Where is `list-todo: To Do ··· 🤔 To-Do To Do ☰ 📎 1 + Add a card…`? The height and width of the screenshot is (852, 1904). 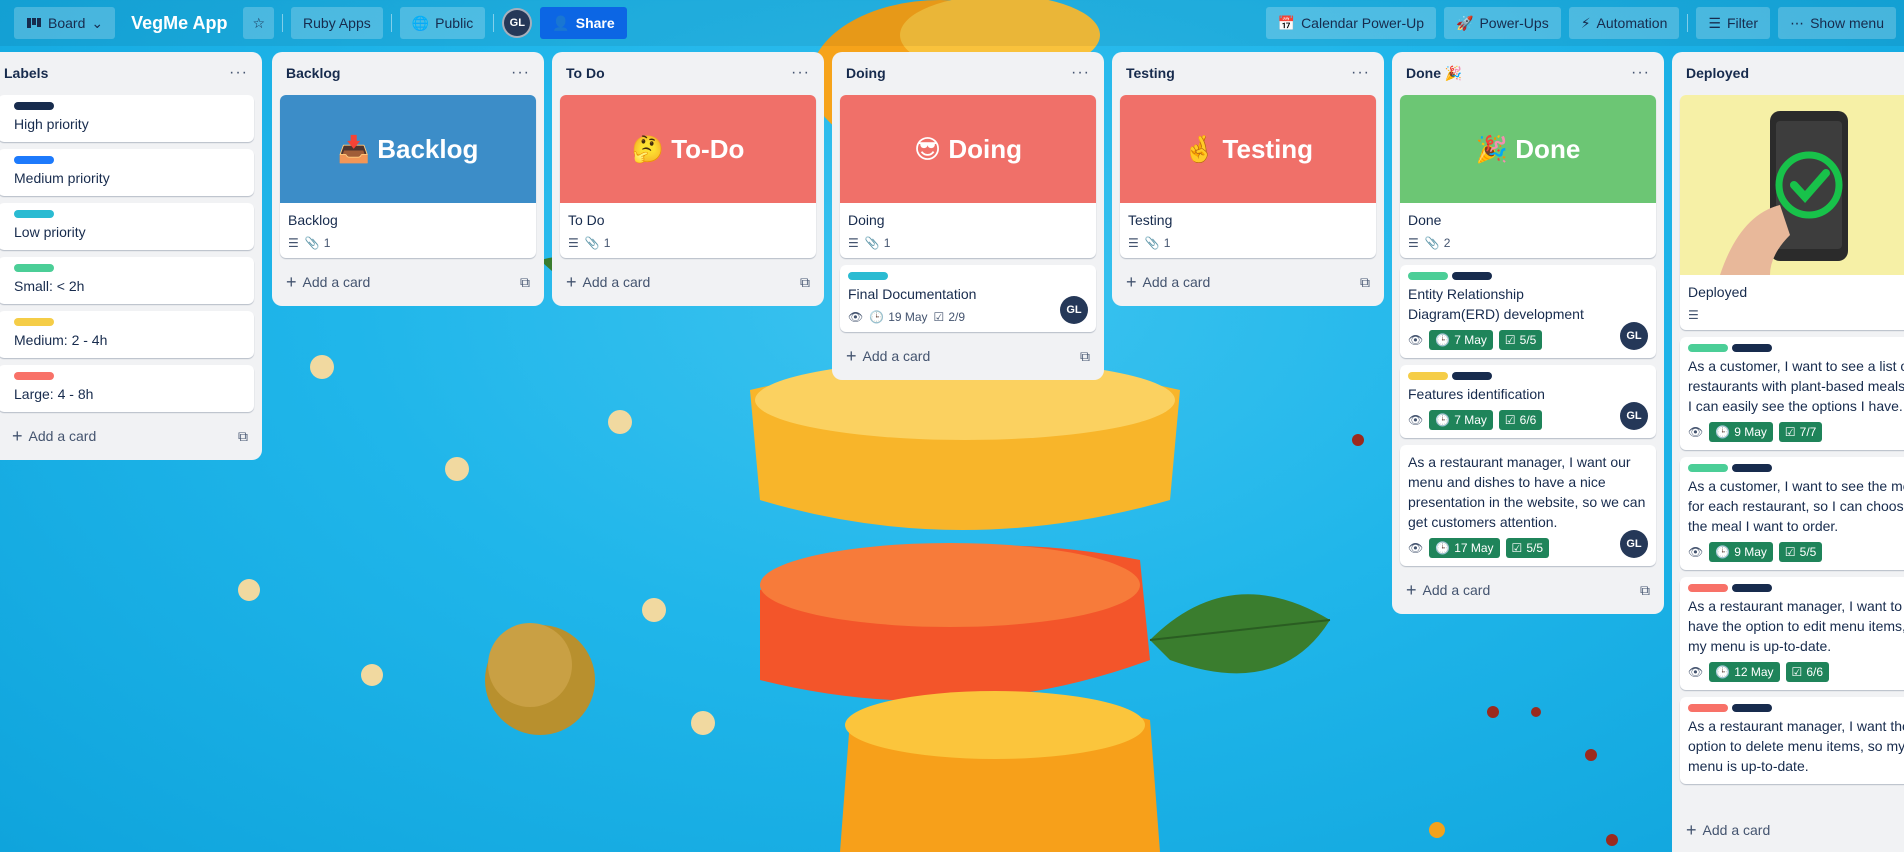
list-todo: To Do ··· 🤔 To-Do To Do ☰ 📎 1 + Add a card… is located at coordinates (688, 179).